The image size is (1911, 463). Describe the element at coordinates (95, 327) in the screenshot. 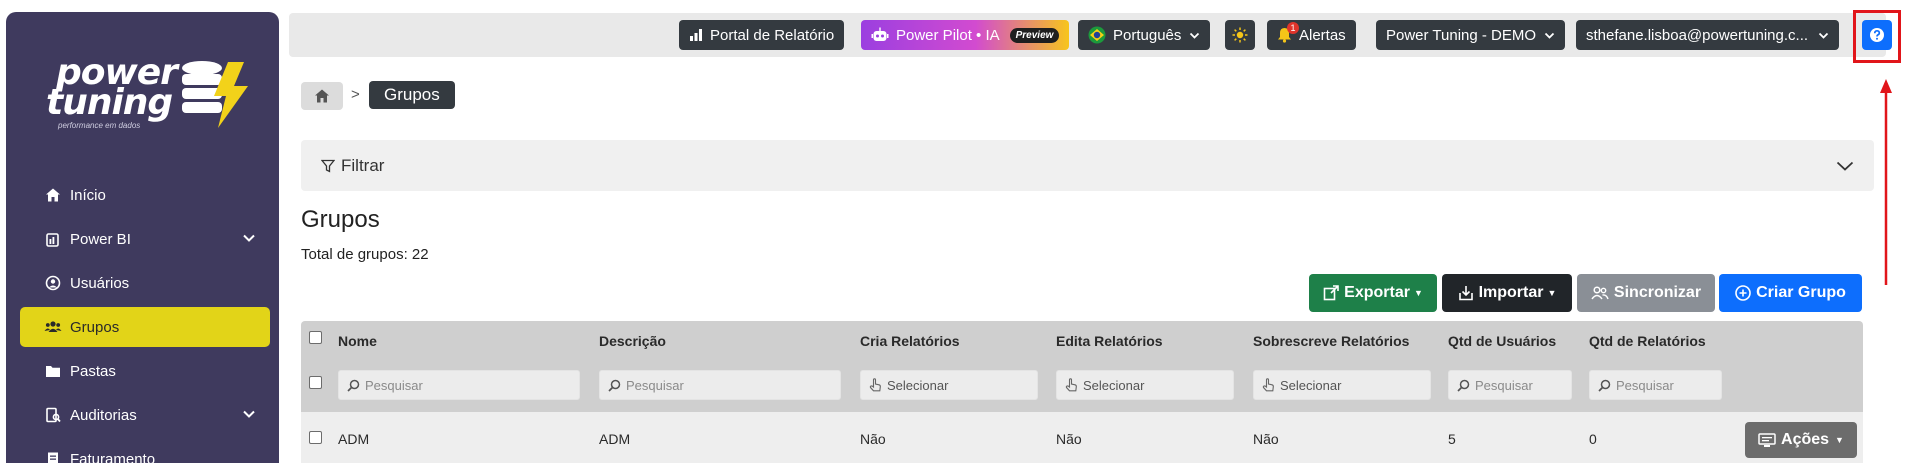

I see `sidebar-item-label: Grupos` at that location.